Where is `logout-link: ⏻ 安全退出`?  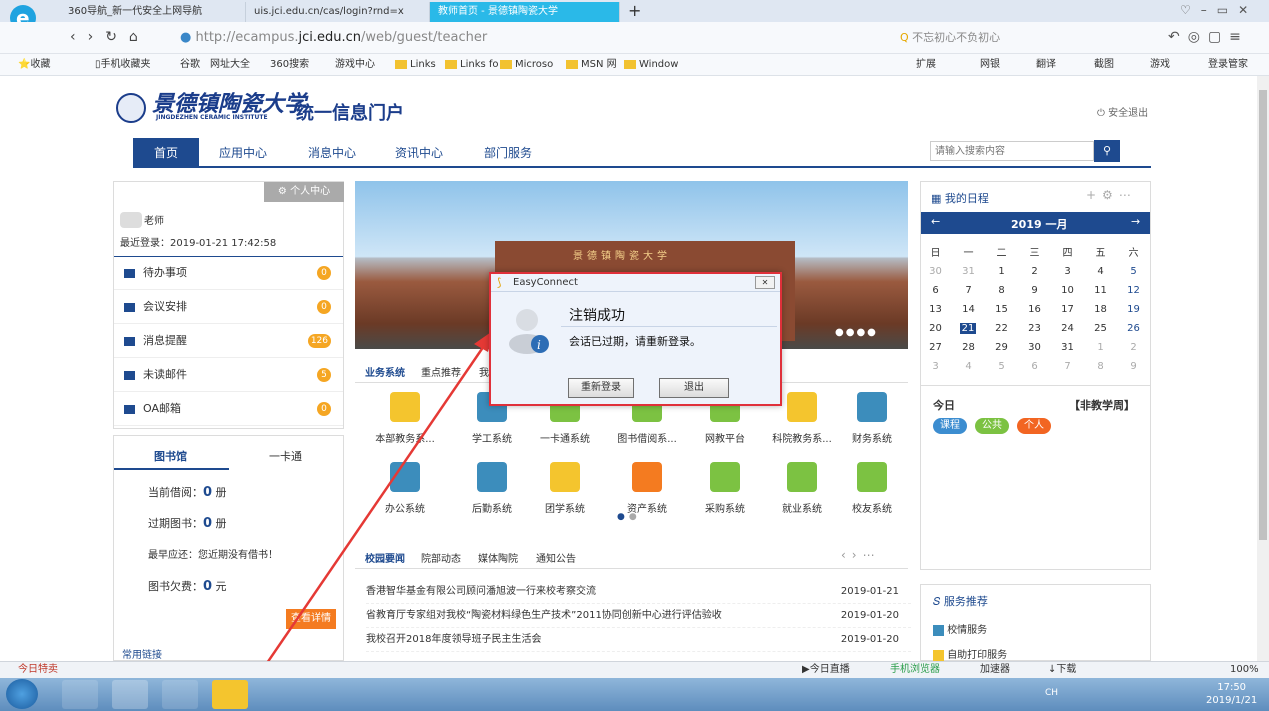 logout-link: ⏻ 安全退出 is located at coordinates (1122, 111).